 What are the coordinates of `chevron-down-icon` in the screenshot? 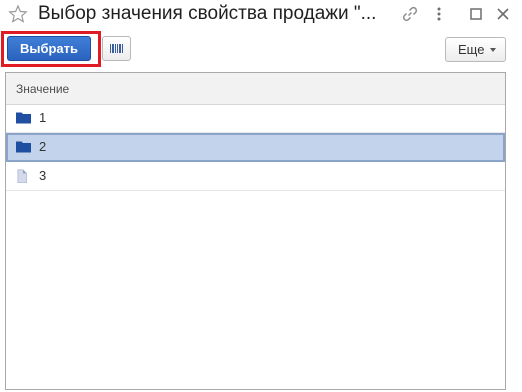 It's located at (493, 50).